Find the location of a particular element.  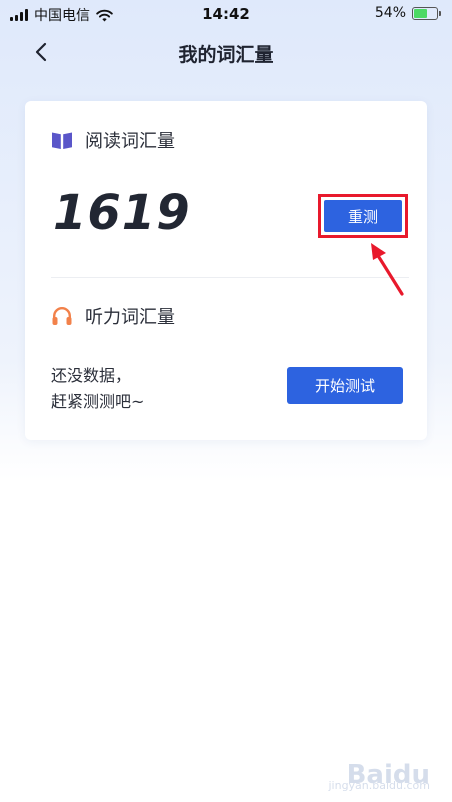

retest-button: 重测 is located at coordinates (363, 216).